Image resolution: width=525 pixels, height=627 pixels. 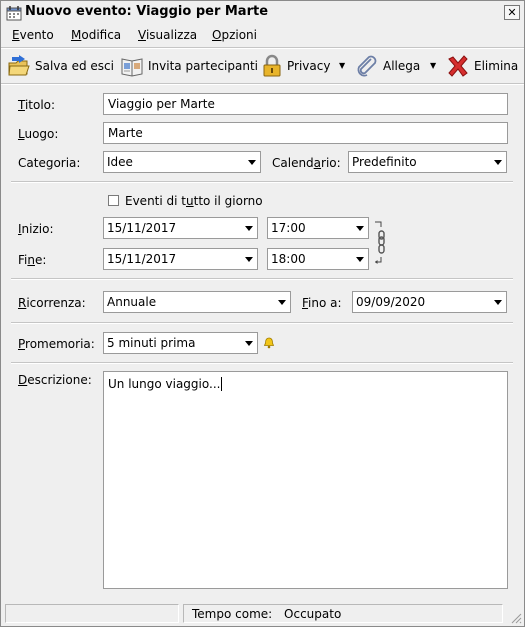 I want to click on menu-evento-key: E, so click(x=16, y=35).